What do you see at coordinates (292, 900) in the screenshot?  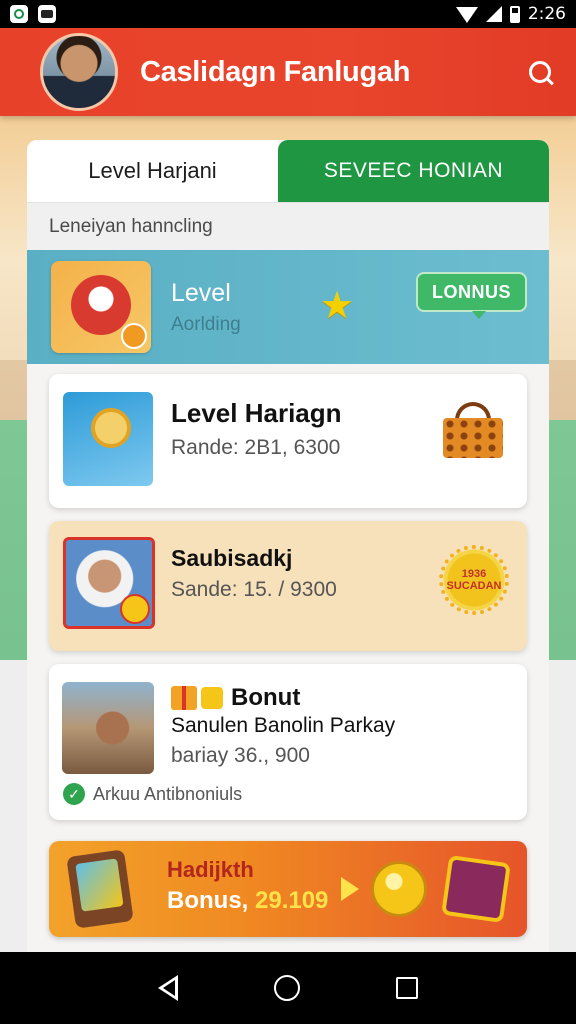 I see `promo-amount-value: 29.109` at bounding box center [292, 900].